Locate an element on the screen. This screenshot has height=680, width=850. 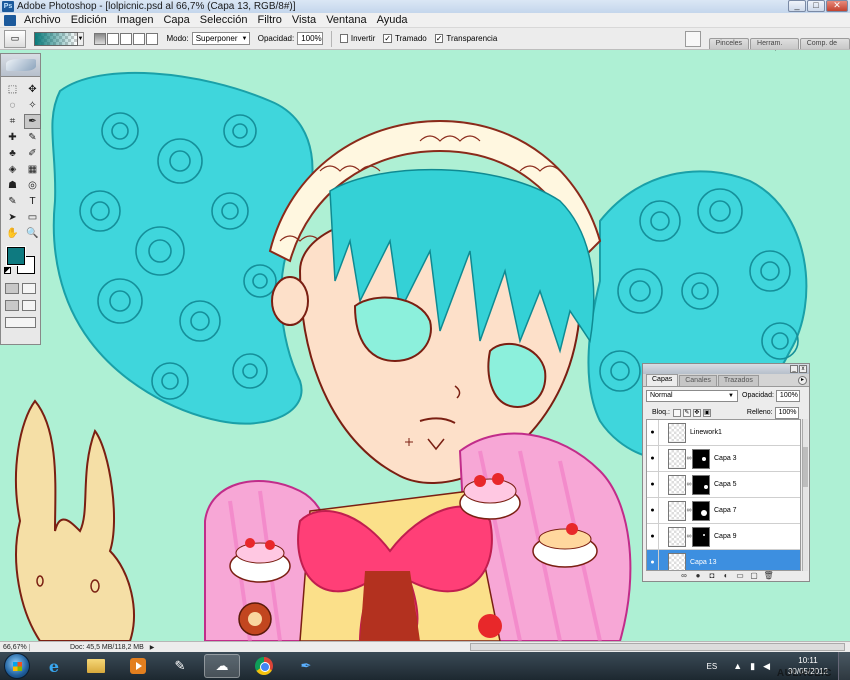
quick-mask-mode-button is located at coordinates (29, 288).